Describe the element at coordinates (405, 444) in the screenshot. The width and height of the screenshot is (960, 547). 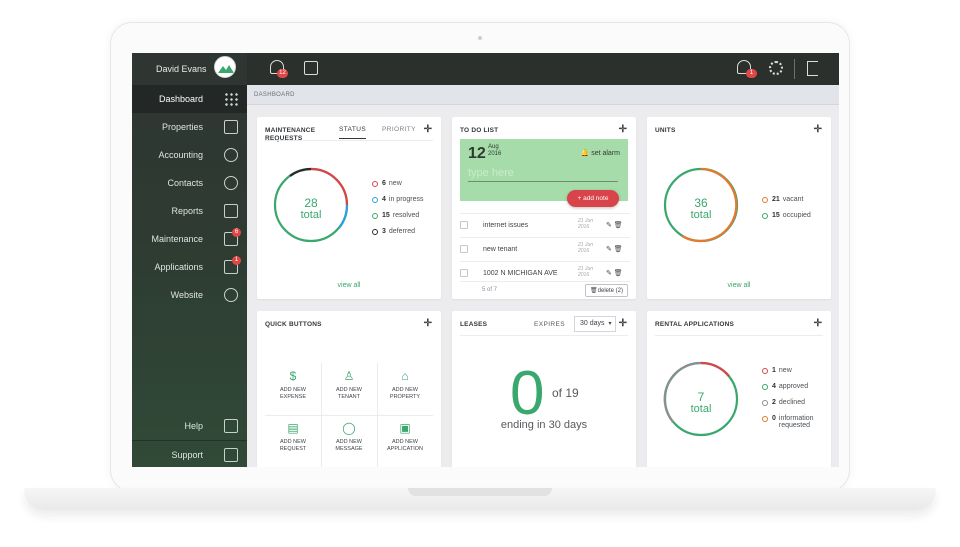
I see `add-application-button: ▣ ADD NEW APPLICATION` at that location.